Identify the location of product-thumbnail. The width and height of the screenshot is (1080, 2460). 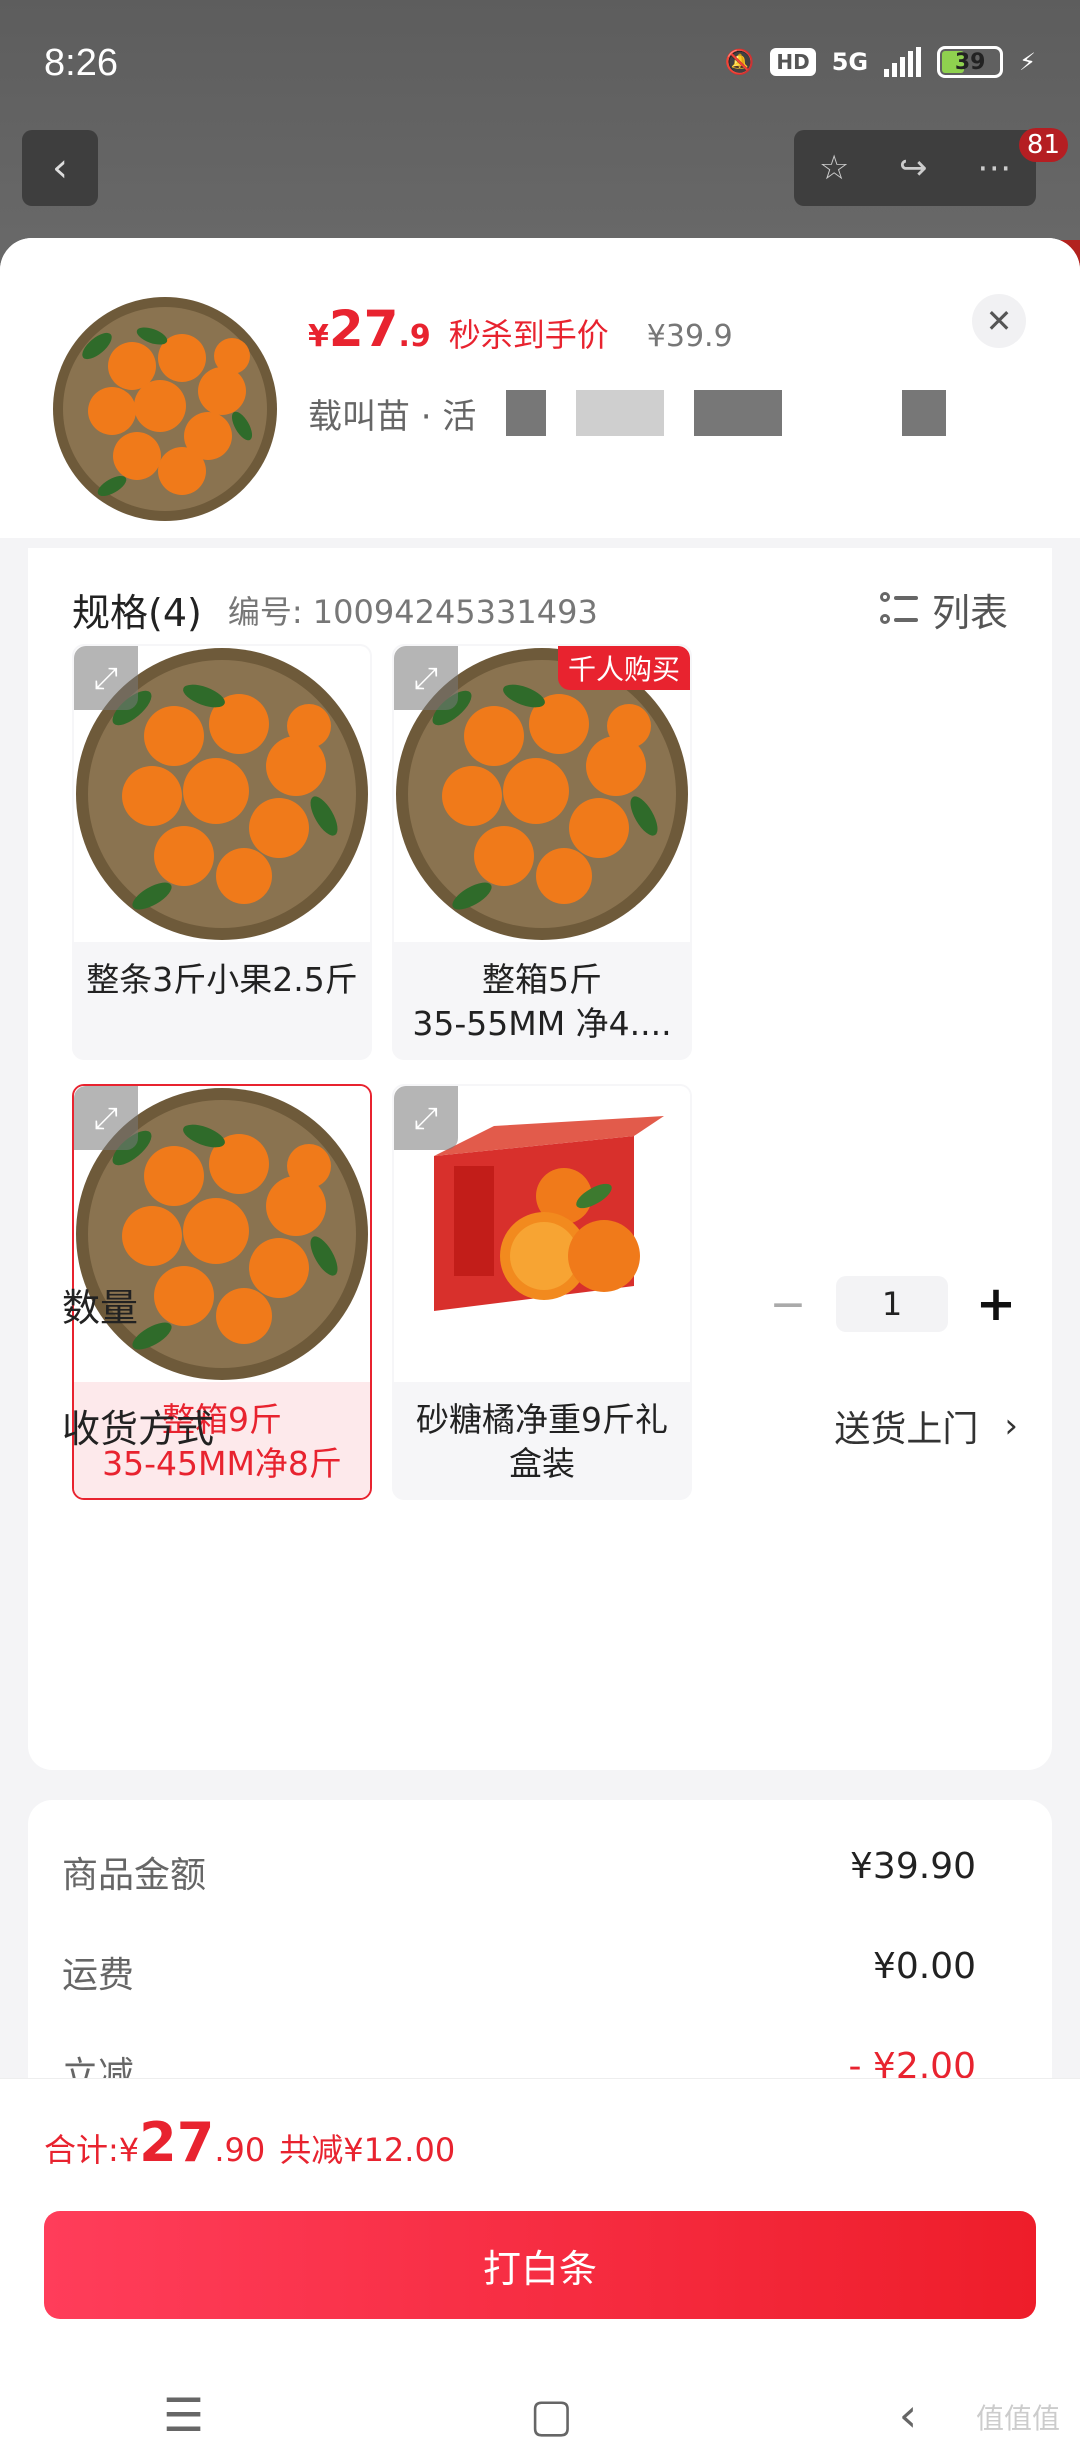
(165, 409).